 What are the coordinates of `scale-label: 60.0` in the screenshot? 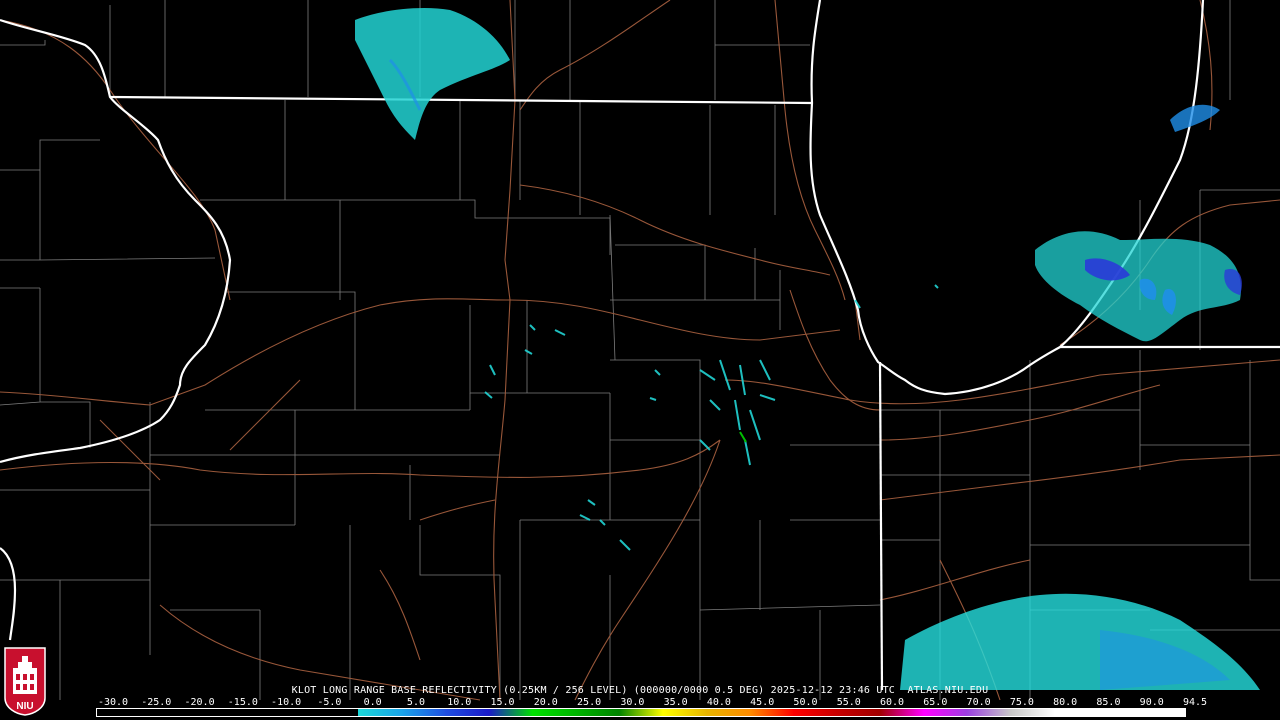 It's located at (892, 702).